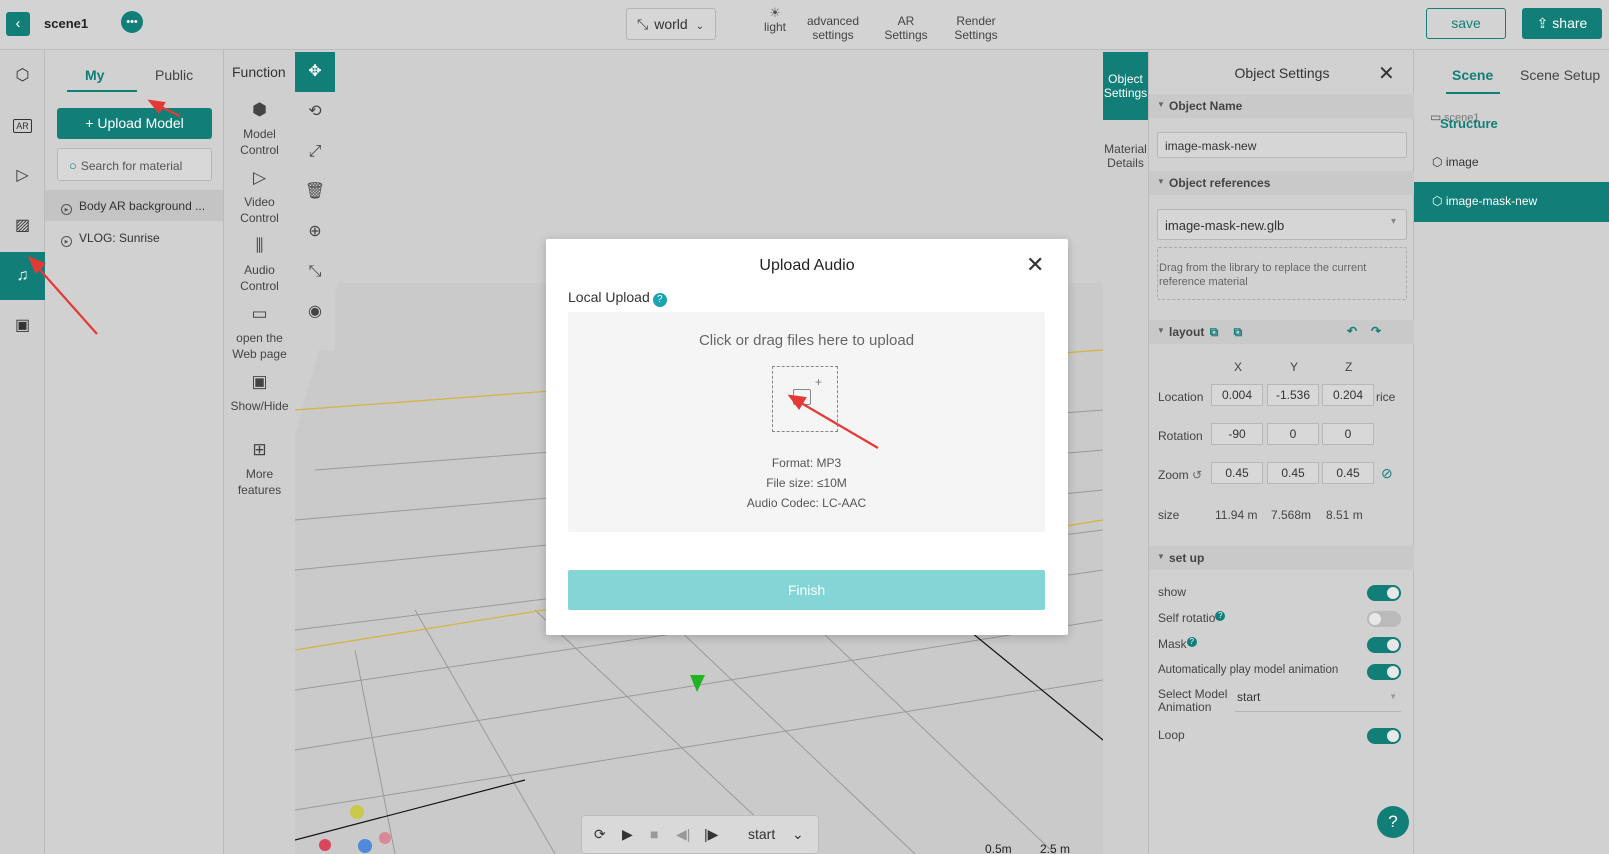 This screenshot has width=1609, height=854. I want to click on location-x-field: 0.004, so click(1237, 395).